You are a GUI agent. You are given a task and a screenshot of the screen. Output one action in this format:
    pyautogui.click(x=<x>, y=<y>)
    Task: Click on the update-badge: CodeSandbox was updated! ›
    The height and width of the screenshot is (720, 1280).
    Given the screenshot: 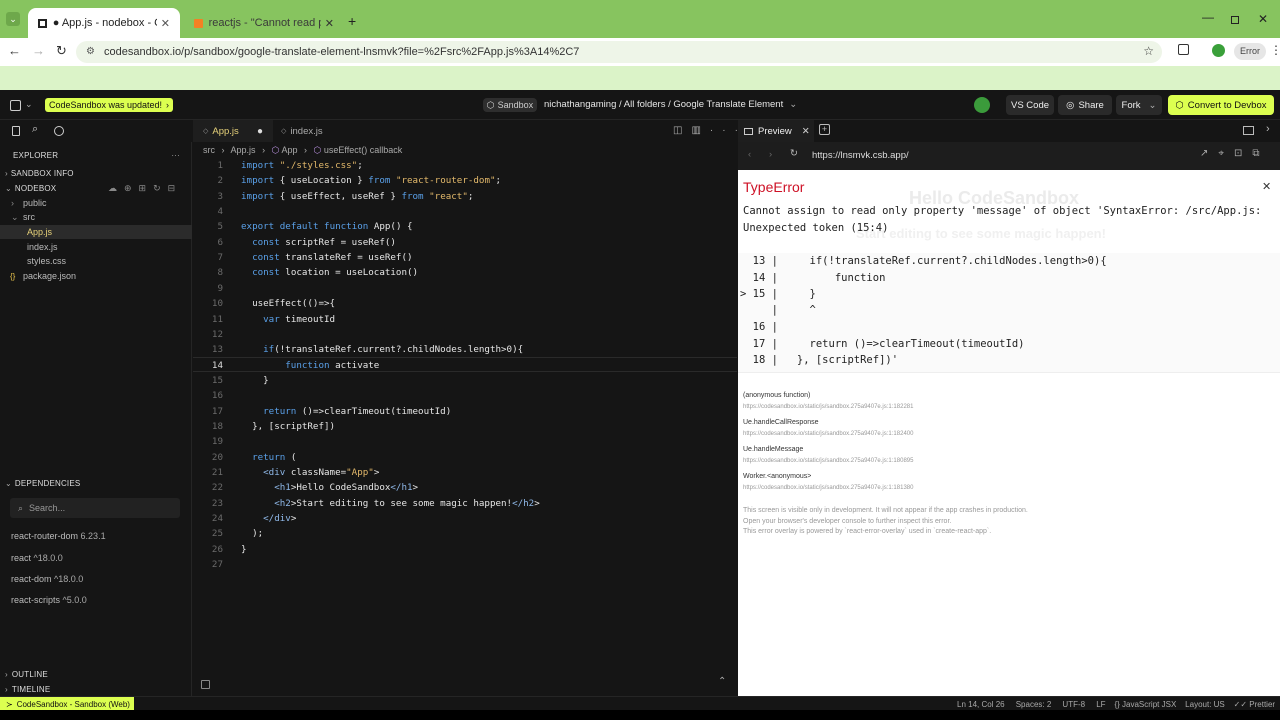 What is the action you would take?
    pyautogui.click(x=109, y=105)
    